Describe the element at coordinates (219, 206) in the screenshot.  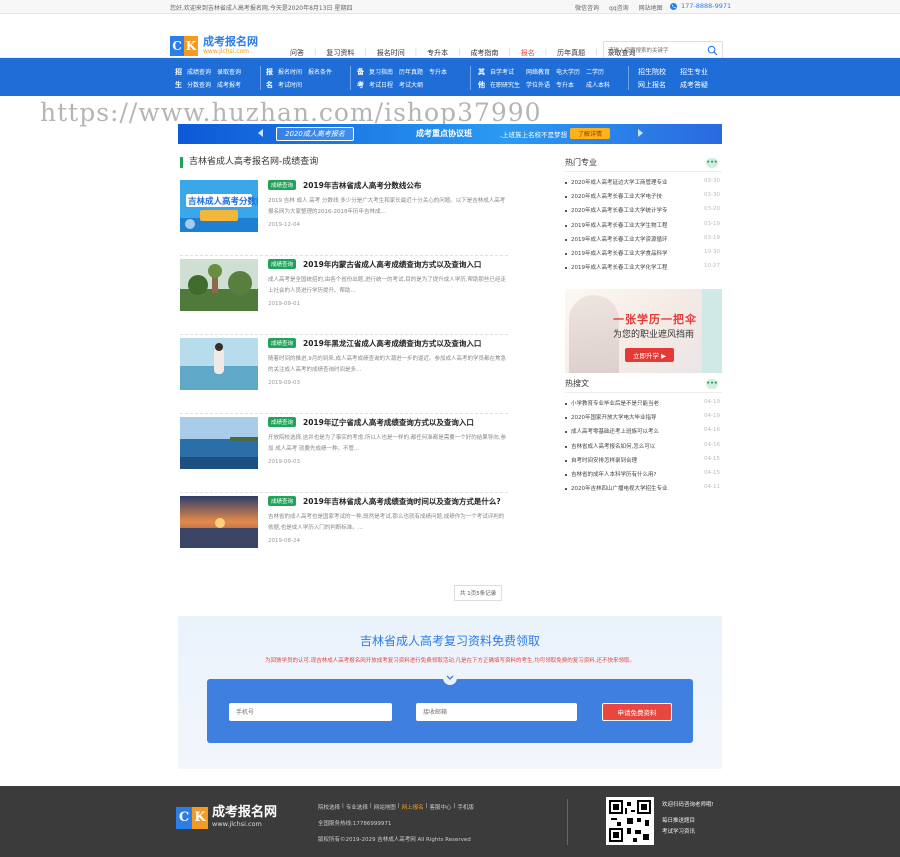
I see `article-thumbnail: 吉林成人高考分数线` at that location.